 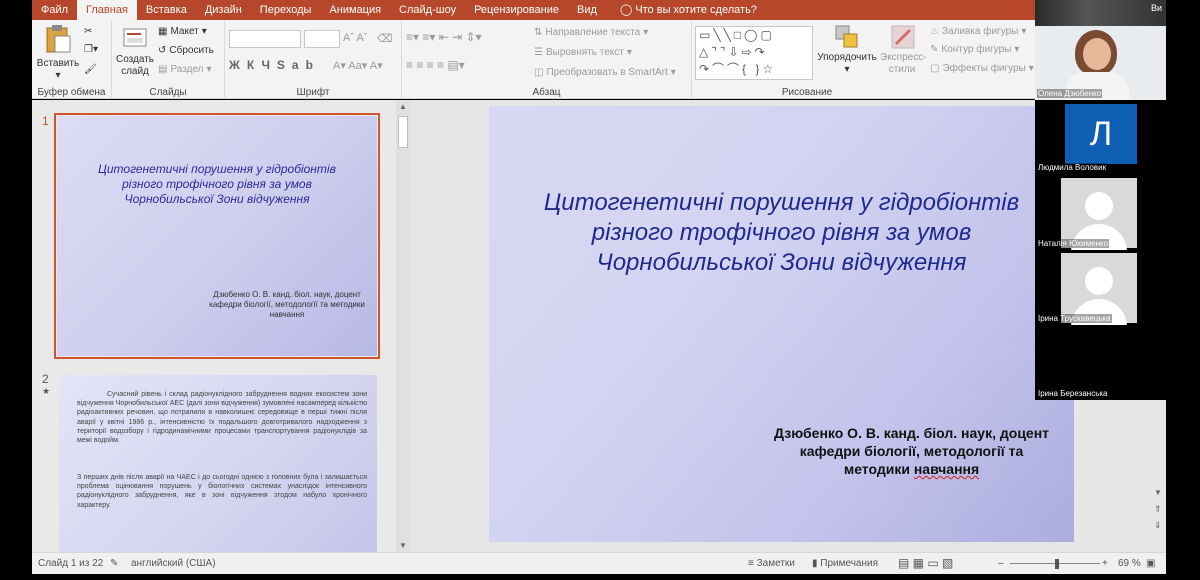 What do you see at coordinates (71, 92) in the screenshot?
I see `clipboard-group-label: Буфер обмена` at bounding box center [71, 92].